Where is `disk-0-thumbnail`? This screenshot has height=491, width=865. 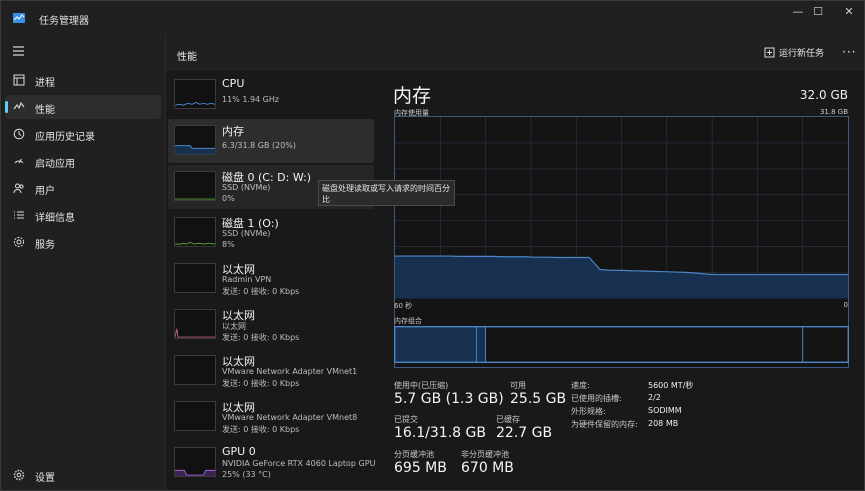
disk-0-thumbnail is located at coordinates (195, 186).